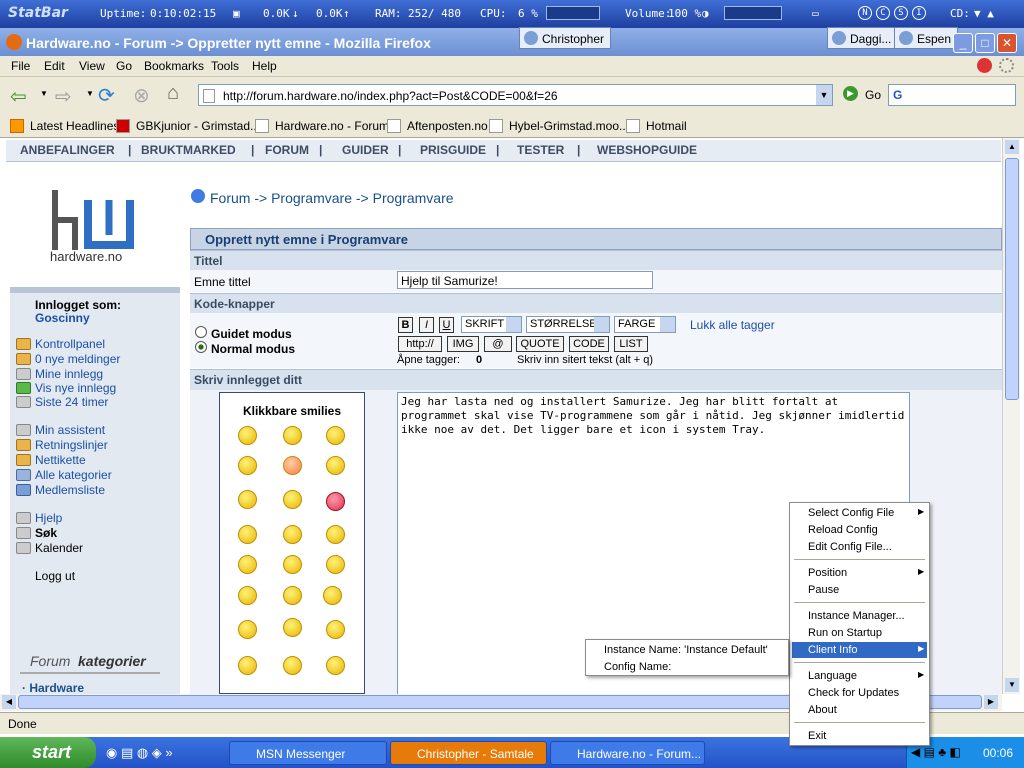 This screenshot has height=768, width=1024. Describe the element at coordinates (823, 590) in the screenshot. I see `menu-item-pause: Pause` at that location.